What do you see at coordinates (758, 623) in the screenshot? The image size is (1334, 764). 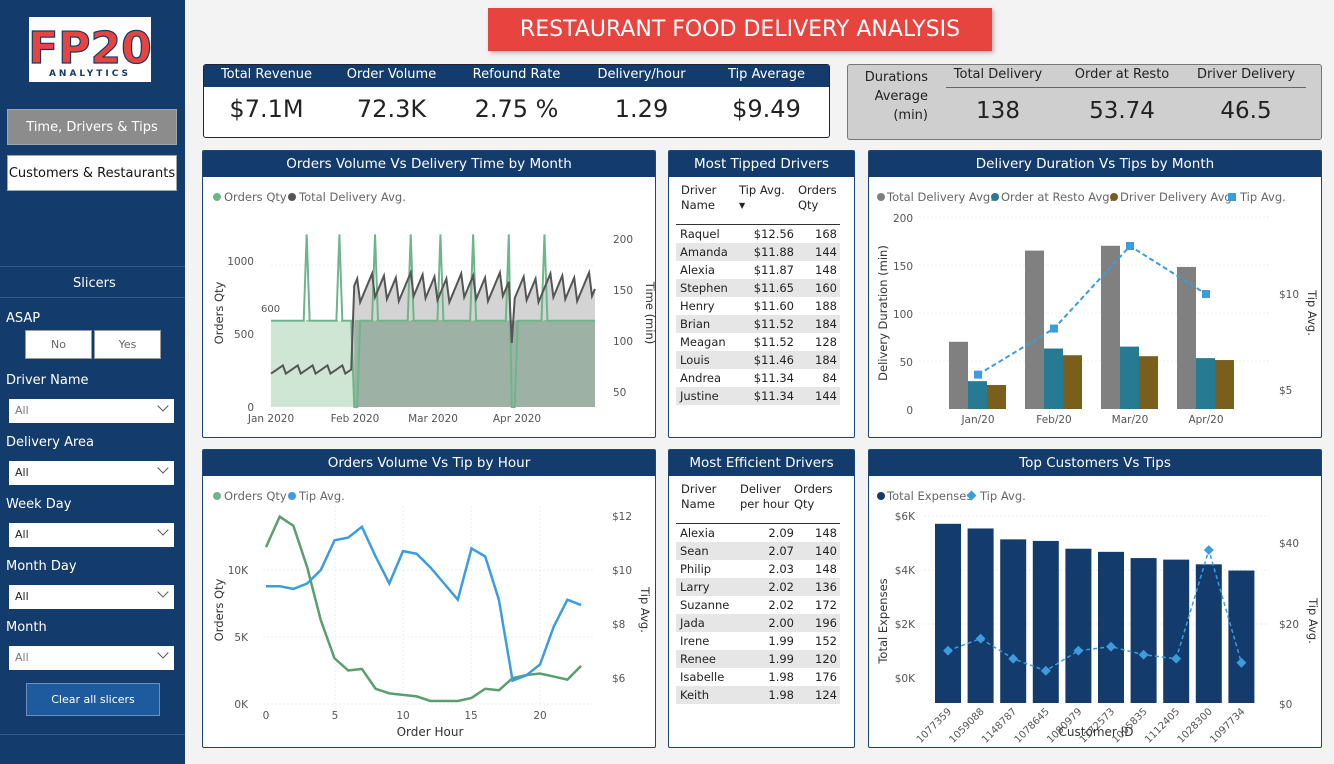 I see `table-row: Jada 2.00 196` at bounding box center [758, 623].